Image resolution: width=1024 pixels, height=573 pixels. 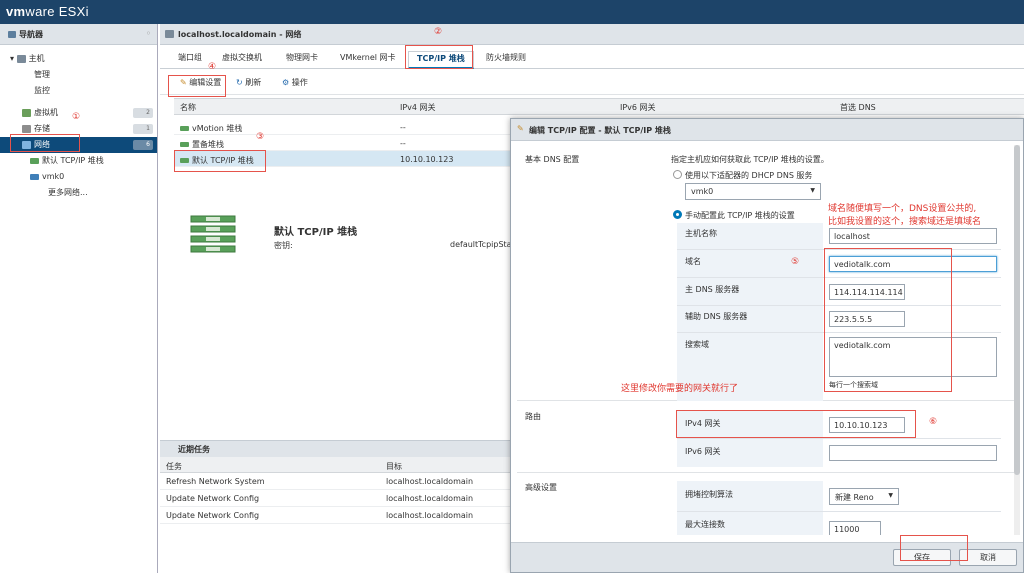 I want to click on tab-vmkernel-nics: VMkernel 网卡, so click(x=368, y=60).